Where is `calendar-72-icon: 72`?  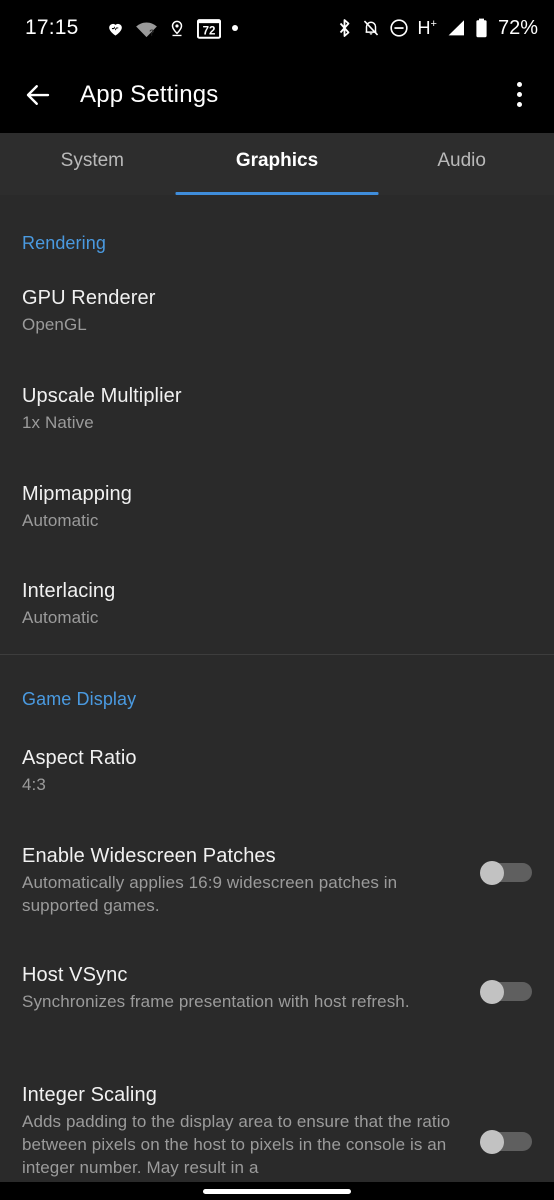 calendar-72-icon: 72 is located at coordinates (208, 28).